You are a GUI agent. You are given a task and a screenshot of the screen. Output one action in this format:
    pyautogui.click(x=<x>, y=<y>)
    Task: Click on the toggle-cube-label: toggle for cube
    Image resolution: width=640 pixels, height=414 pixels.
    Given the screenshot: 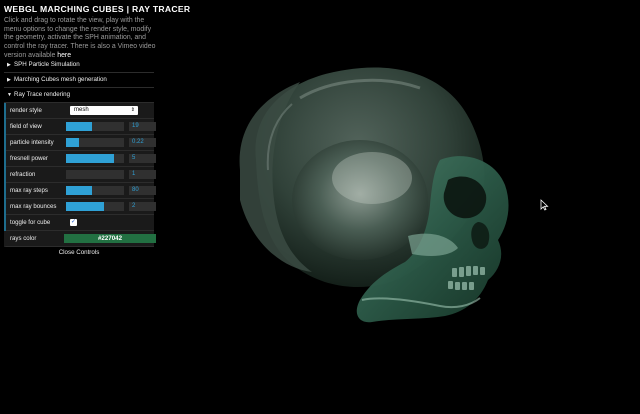 What is the action you would take?
    pyautogui.click(x=30, y=222)
    